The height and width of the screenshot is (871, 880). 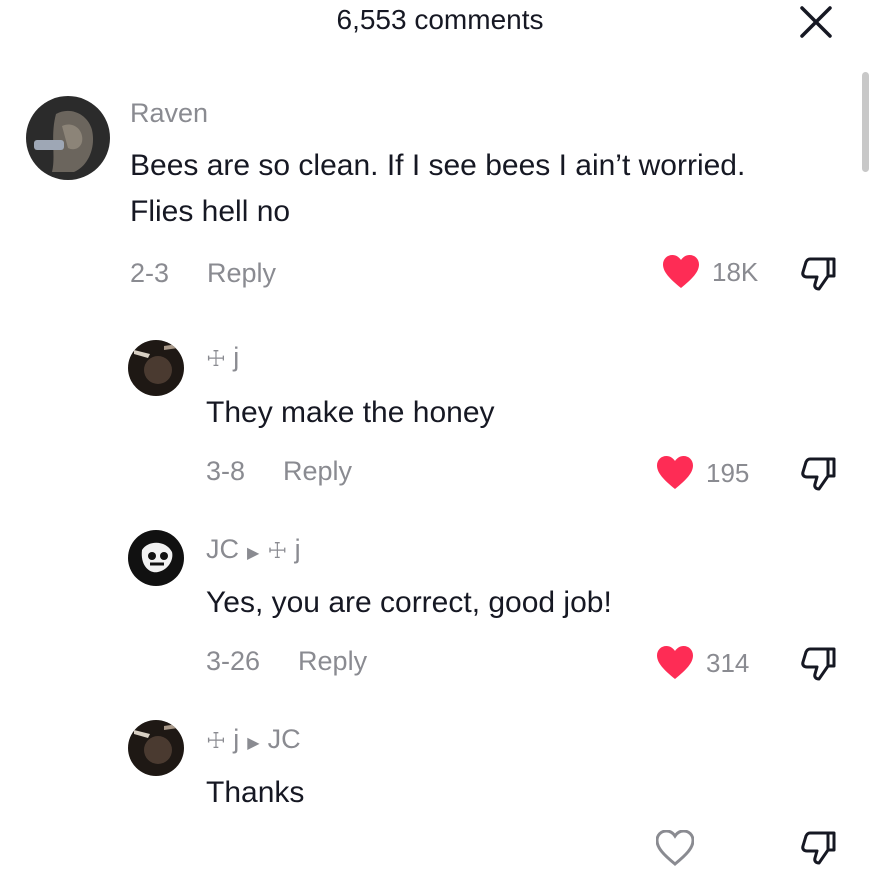 What do you see at coordinates (233, 661) in the screenshot?
I see `comment-date: 3-26` at bounding box center [233, 661].